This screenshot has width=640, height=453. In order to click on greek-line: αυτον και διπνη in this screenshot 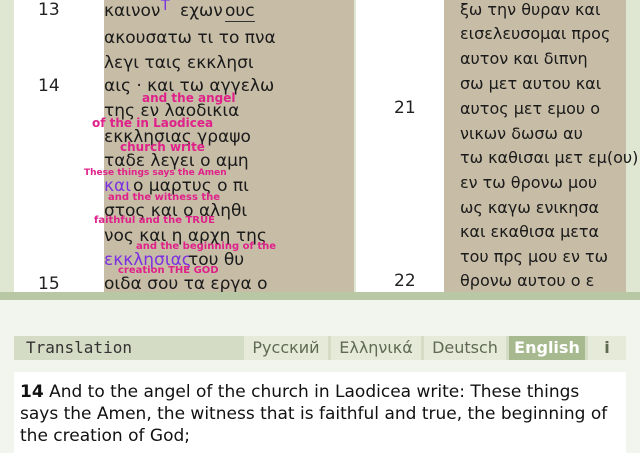, I will do `click(524, 58)`.